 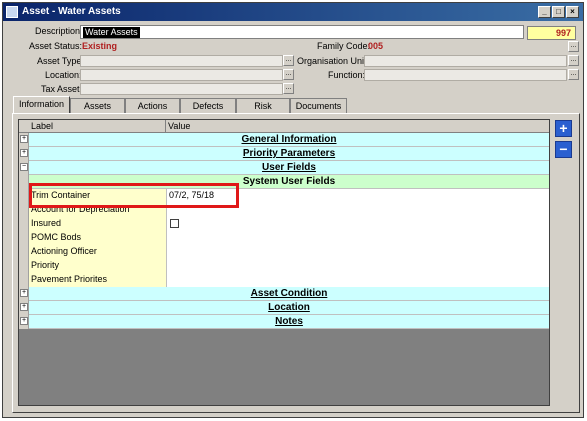 I want to click on field-row-pavement-priorites: Pavement Priorites, so click(x=284, y=280).